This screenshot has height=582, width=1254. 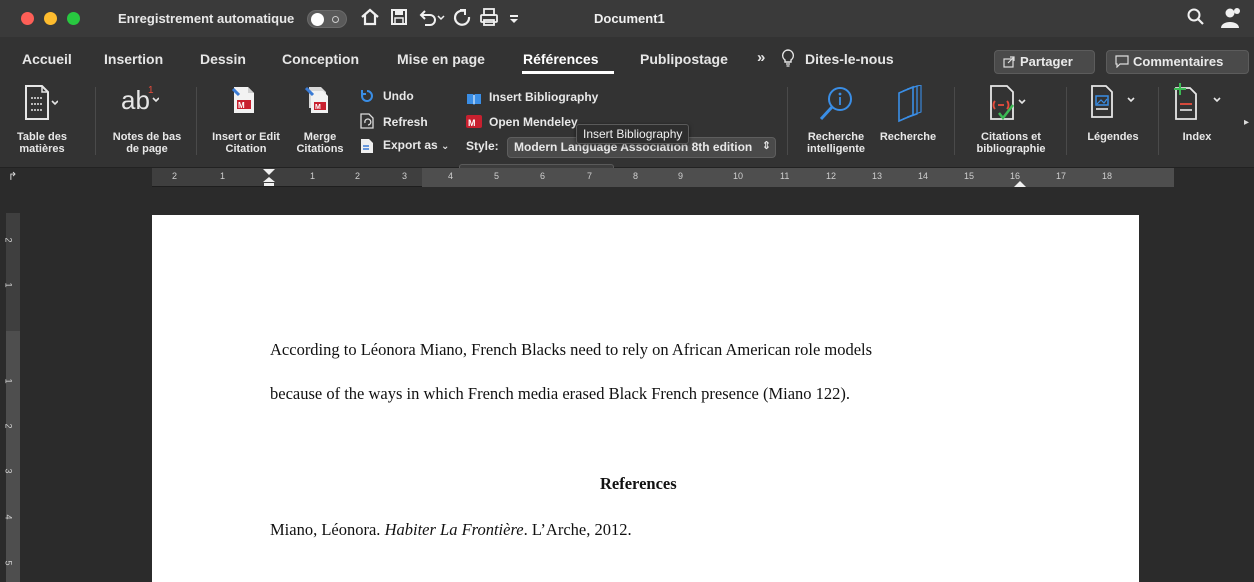 I want to click on ruler-number: 10, so click(x=738, y=176).